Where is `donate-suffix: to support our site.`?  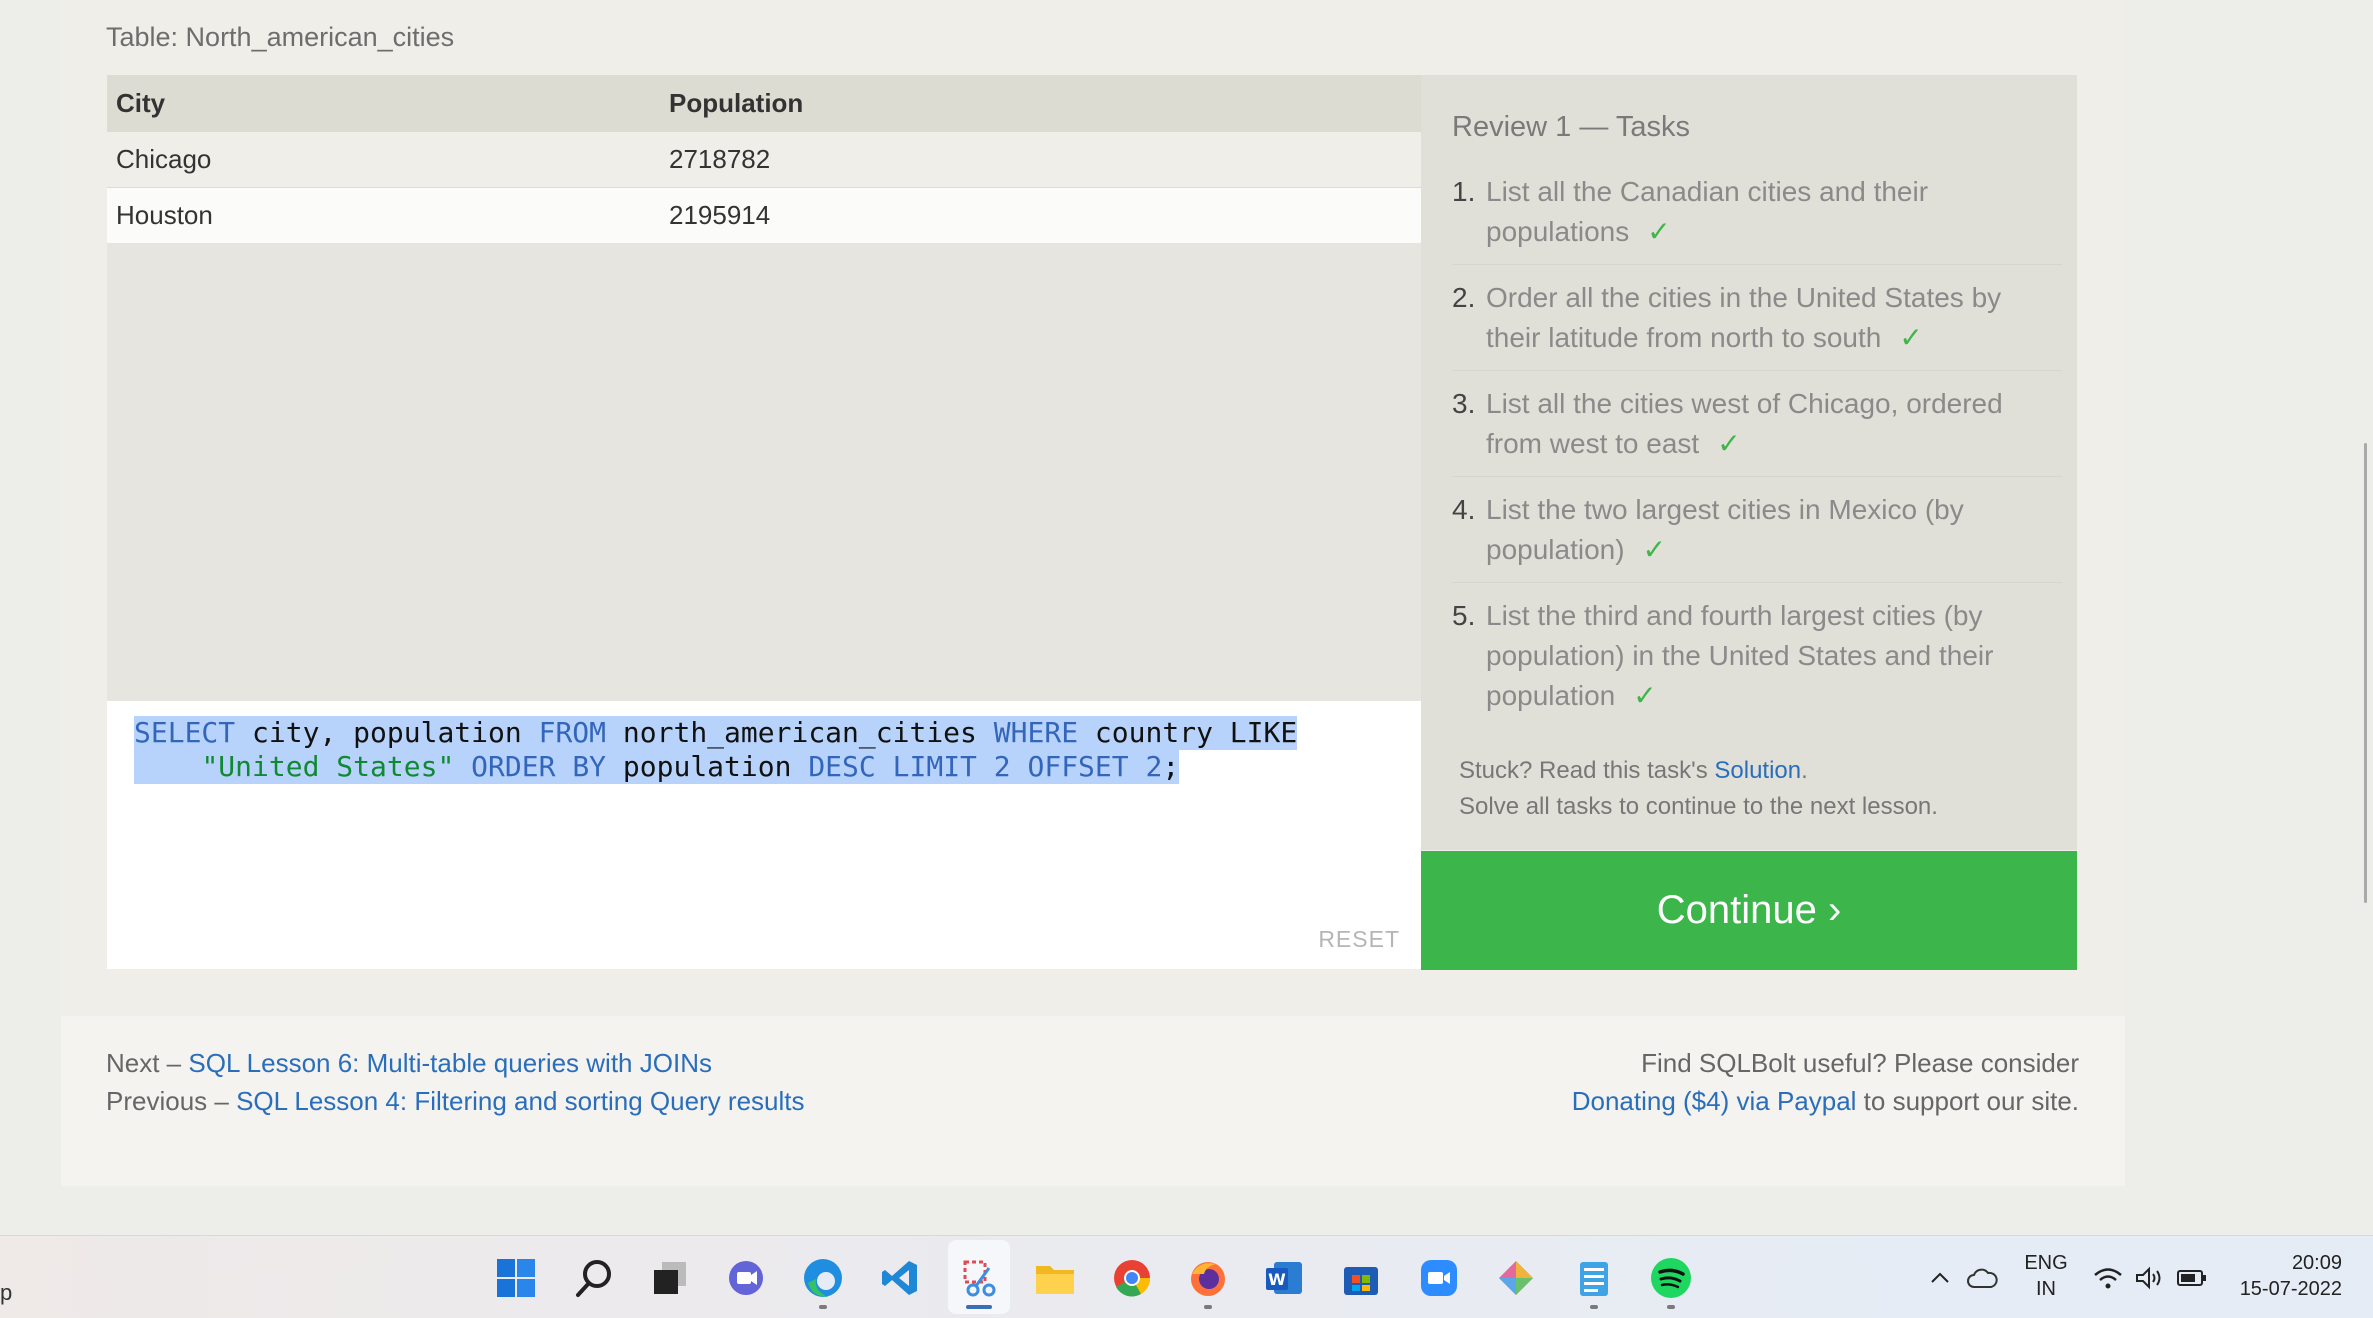 donate-suffix: to support our site. is located at coordinates (1967, 1101).